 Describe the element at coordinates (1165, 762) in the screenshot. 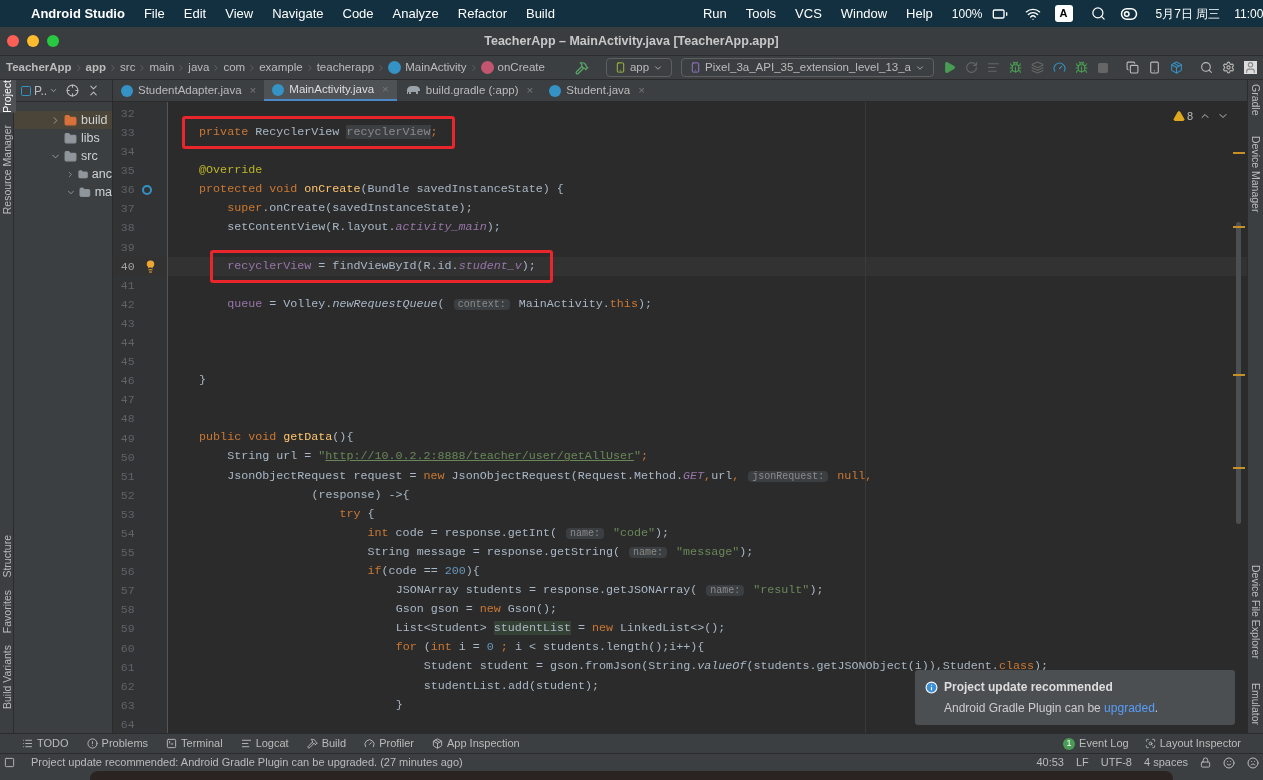

I see `indent-setting: 4 spaces` at that location.